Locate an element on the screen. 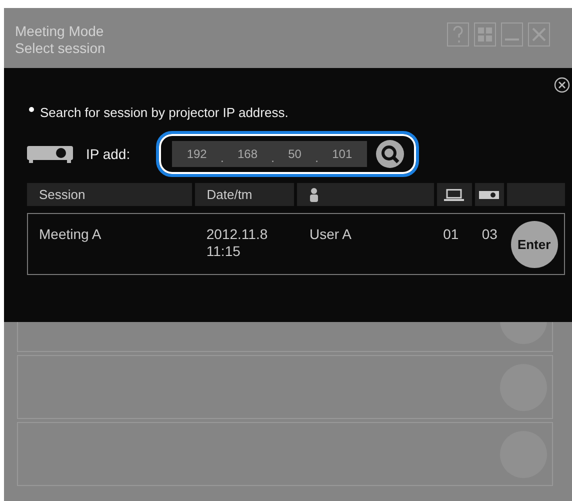 The image size is (572, 501). close-icon is located at coordinates (562, 85).